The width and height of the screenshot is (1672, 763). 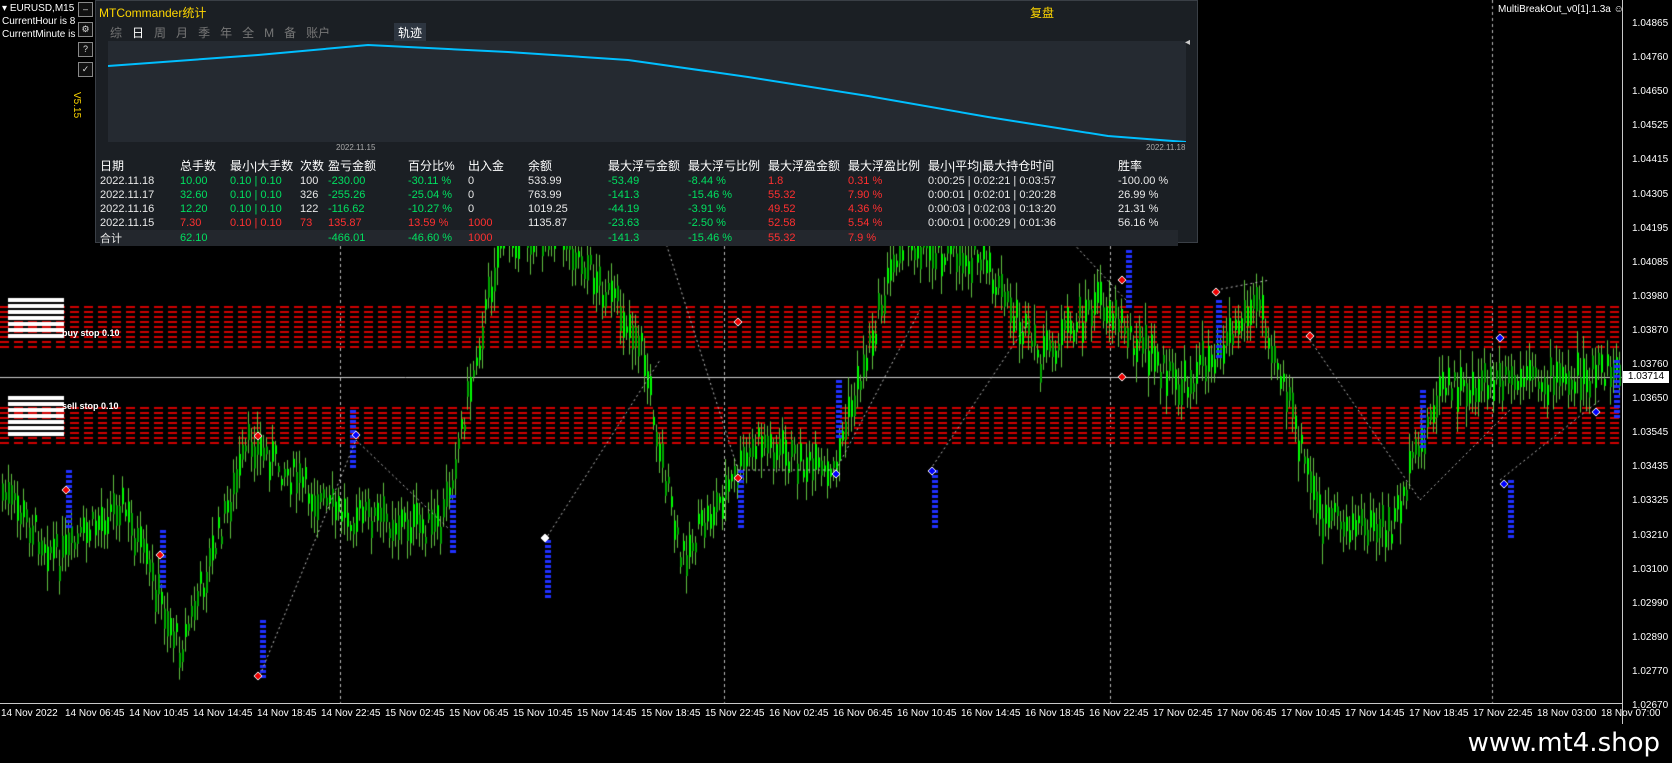 I want to click on table-cell: 0, so click(x=471, y=209).